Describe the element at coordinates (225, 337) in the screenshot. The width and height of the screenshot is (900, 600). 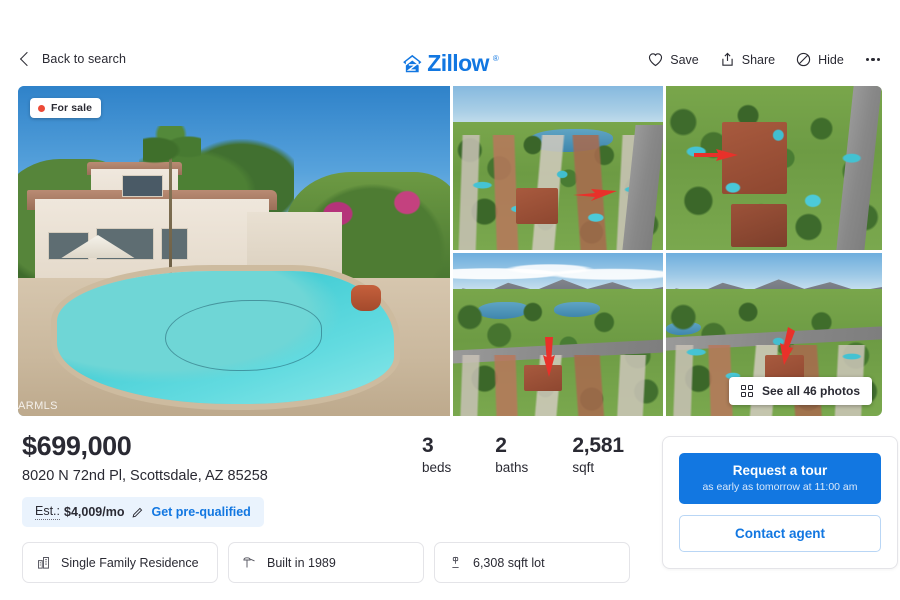
I see `photo-swimming-pool` at that location.